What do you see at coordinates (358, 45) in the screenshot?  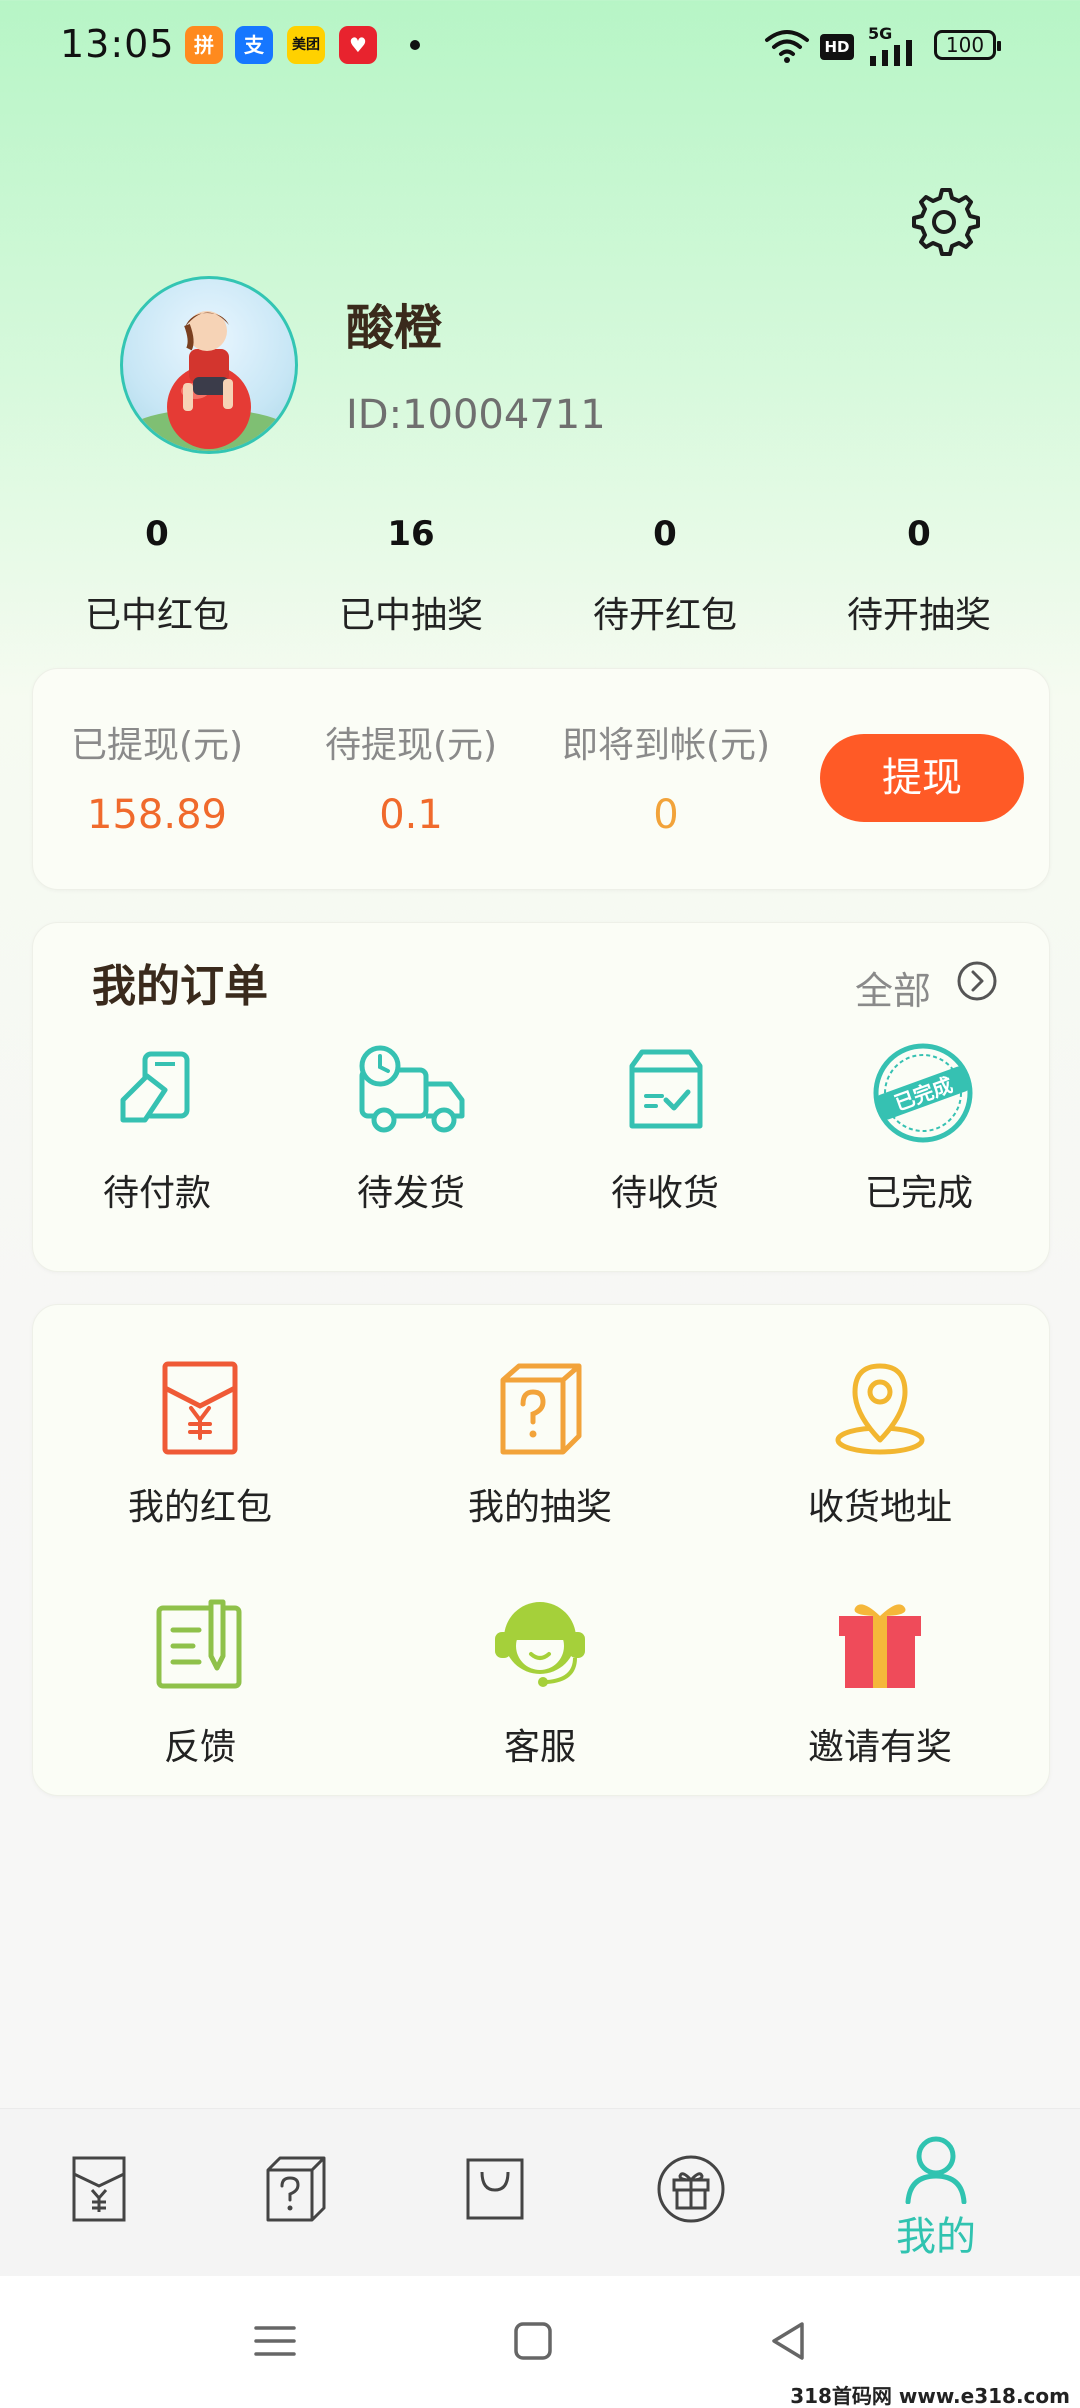 I see `heart-app-icon: ♥` at bounding box center [358, 45].